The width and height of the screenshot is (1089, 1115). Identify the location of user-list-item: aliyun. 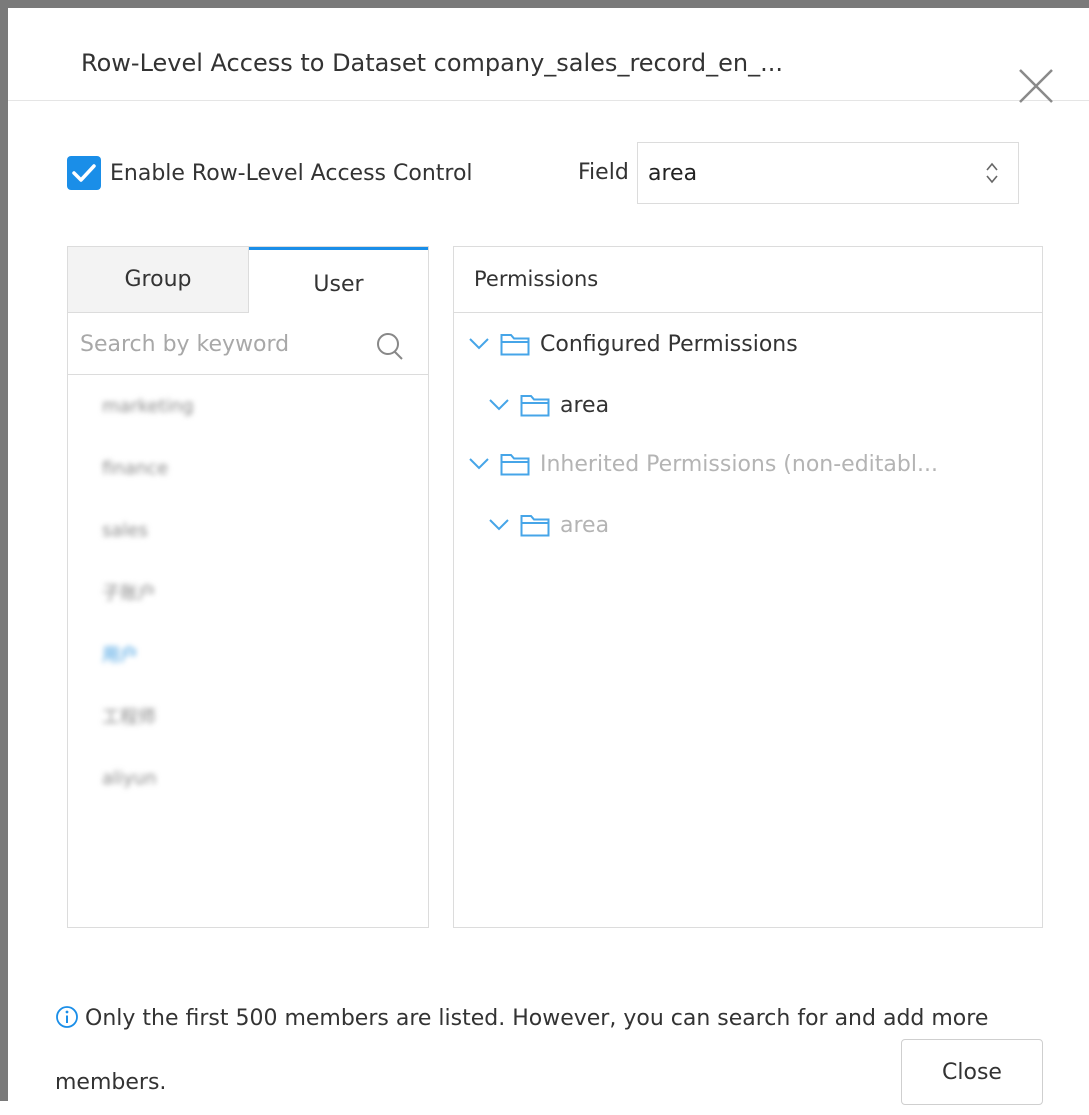
(248, 778).